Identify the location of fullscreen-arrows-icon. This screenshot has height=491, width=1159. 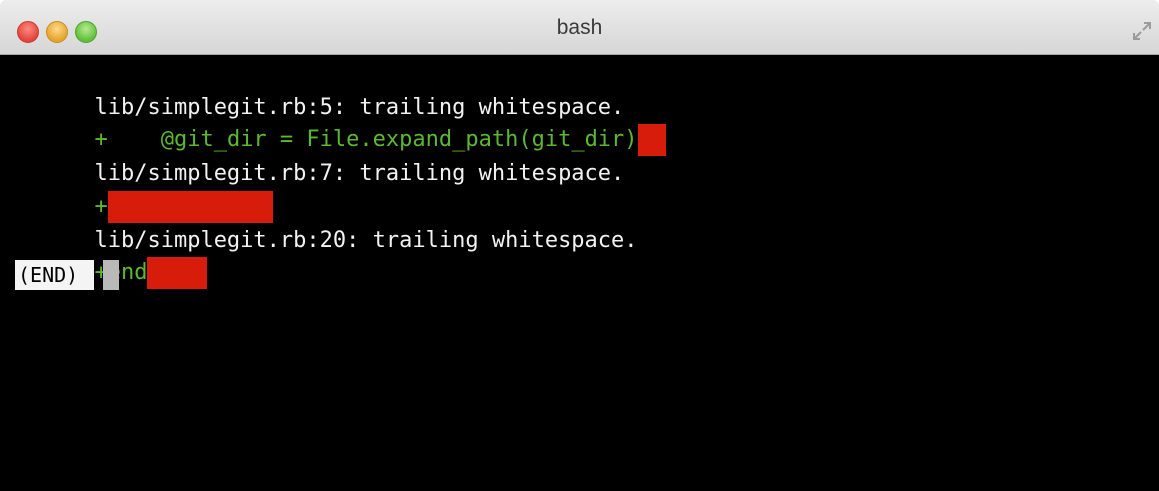
(1142, 31).